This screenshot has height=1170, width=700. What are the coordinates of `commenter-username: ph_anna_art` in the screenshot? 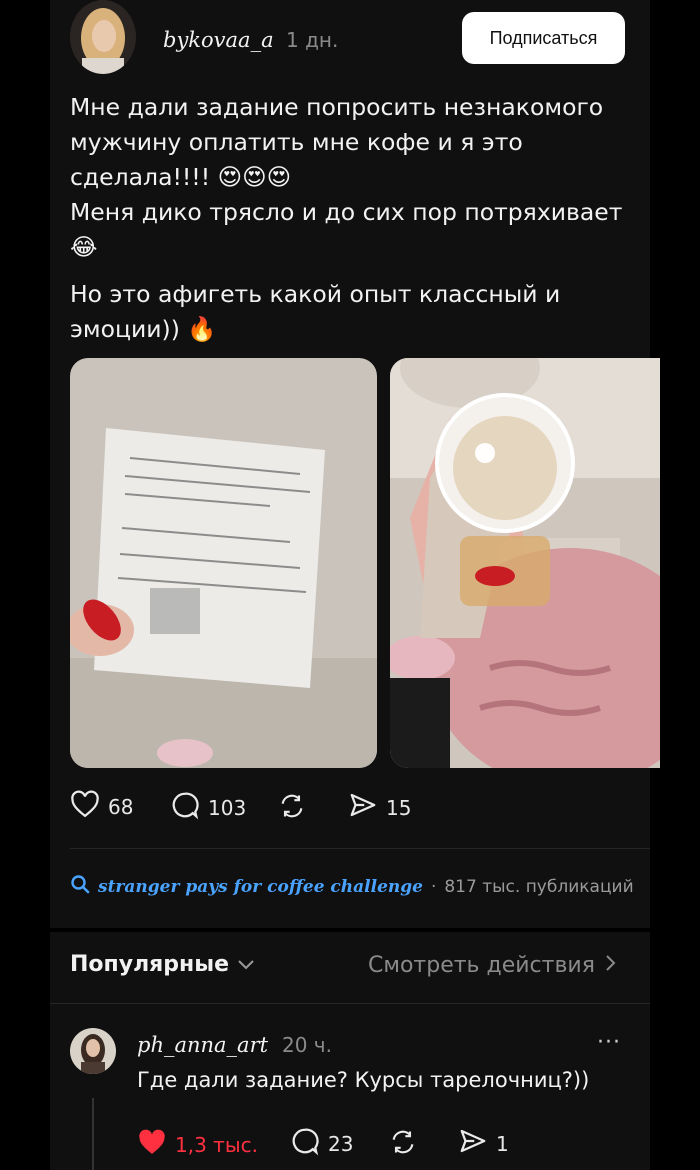 It's located at (202, 1045).